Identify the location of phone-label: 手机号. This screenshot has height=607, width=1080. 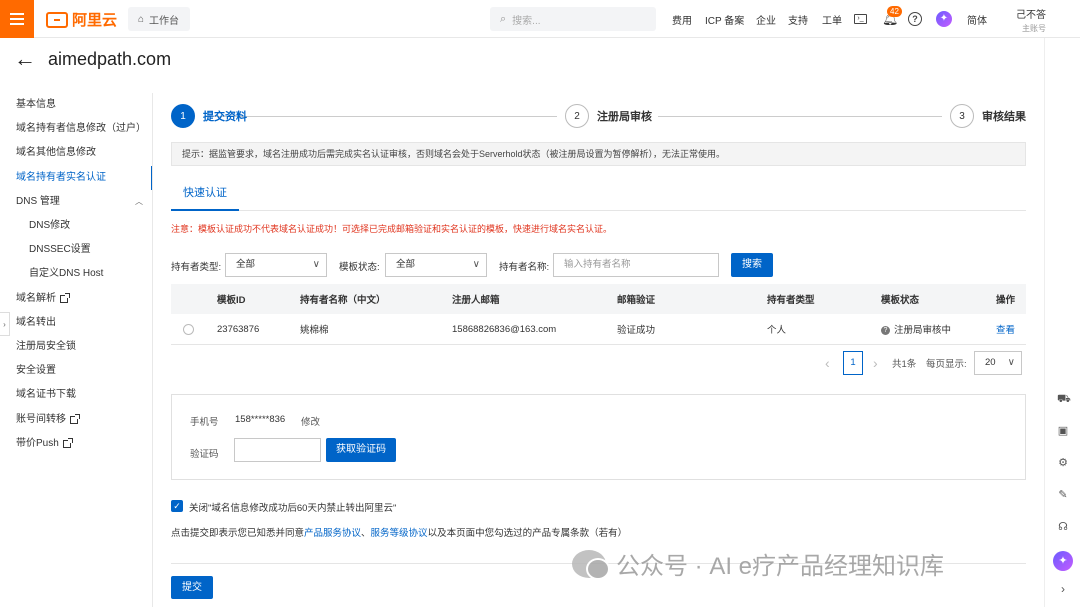
(204, 422).